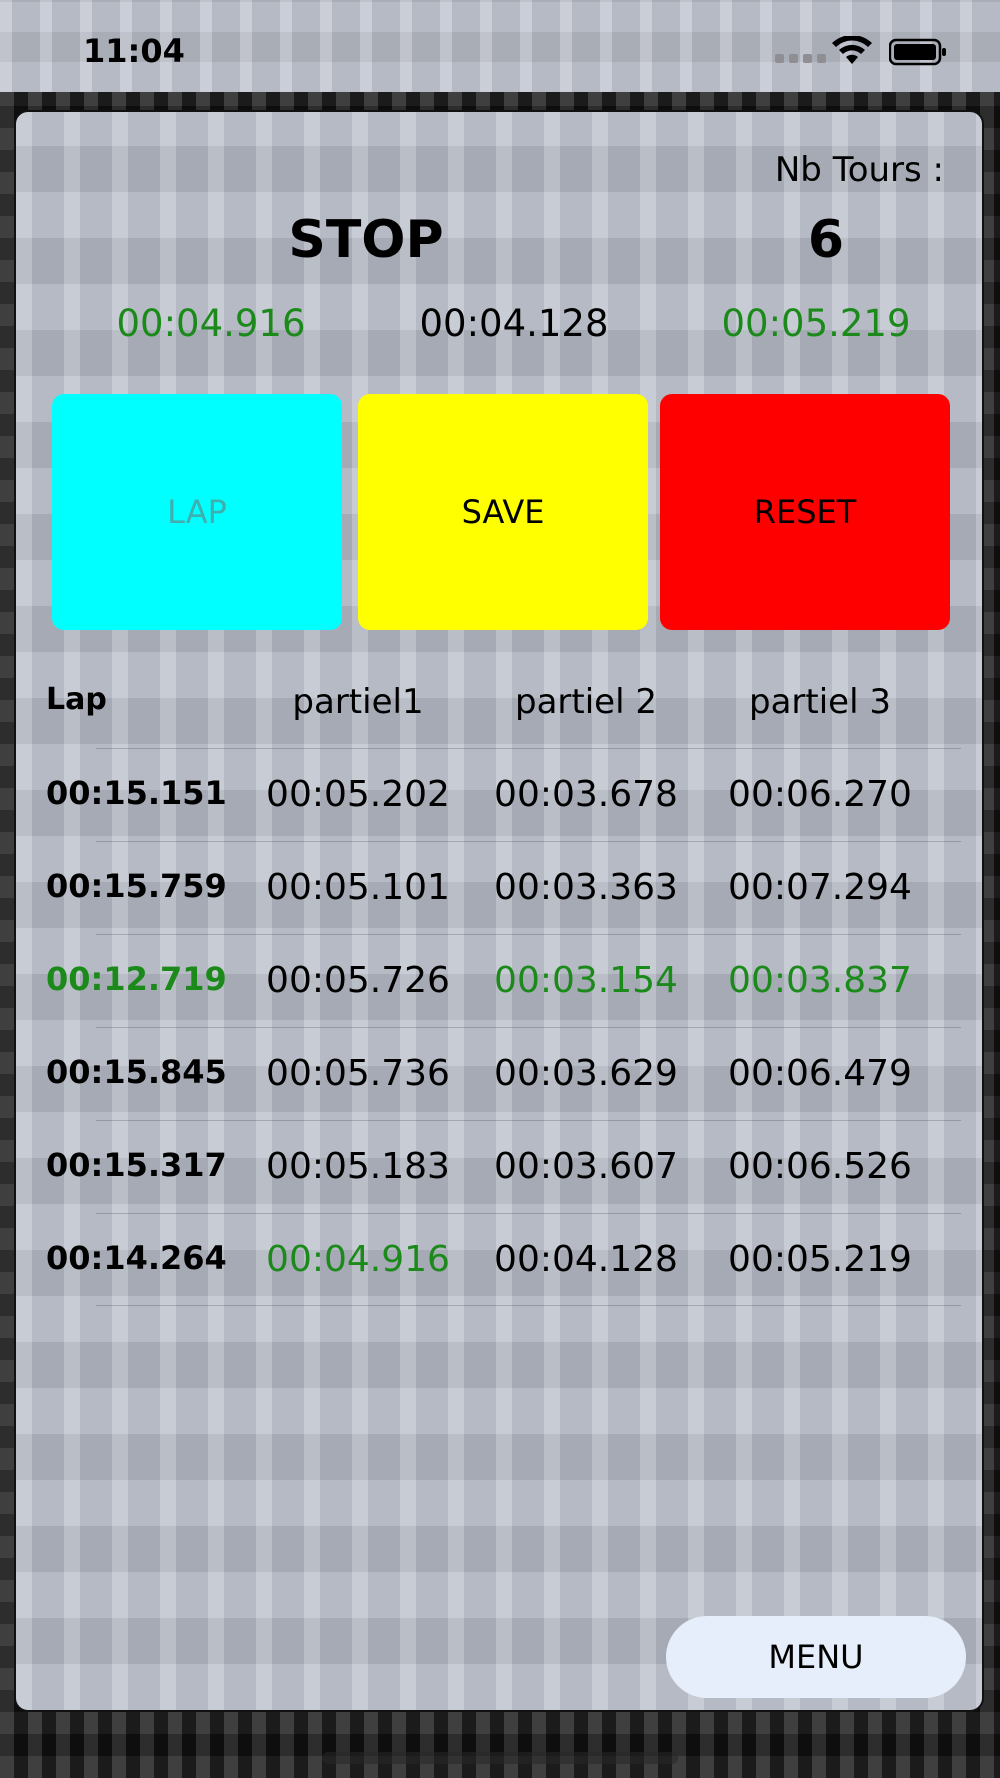 This screenshot has height=1778, width=1000. Describe the element at coordinates (826, 240) in the screenshot. I see `lap-count: 6` at that location.